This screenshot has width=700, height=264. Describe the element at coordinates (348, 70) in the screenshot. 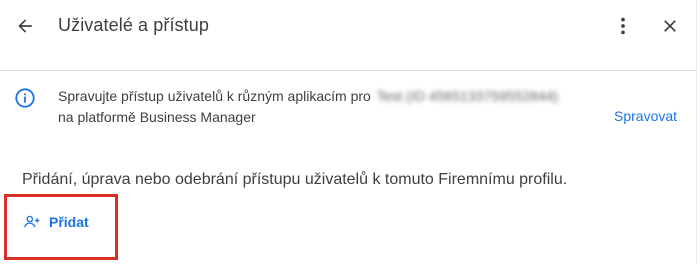

I see `header-divider` at that location.